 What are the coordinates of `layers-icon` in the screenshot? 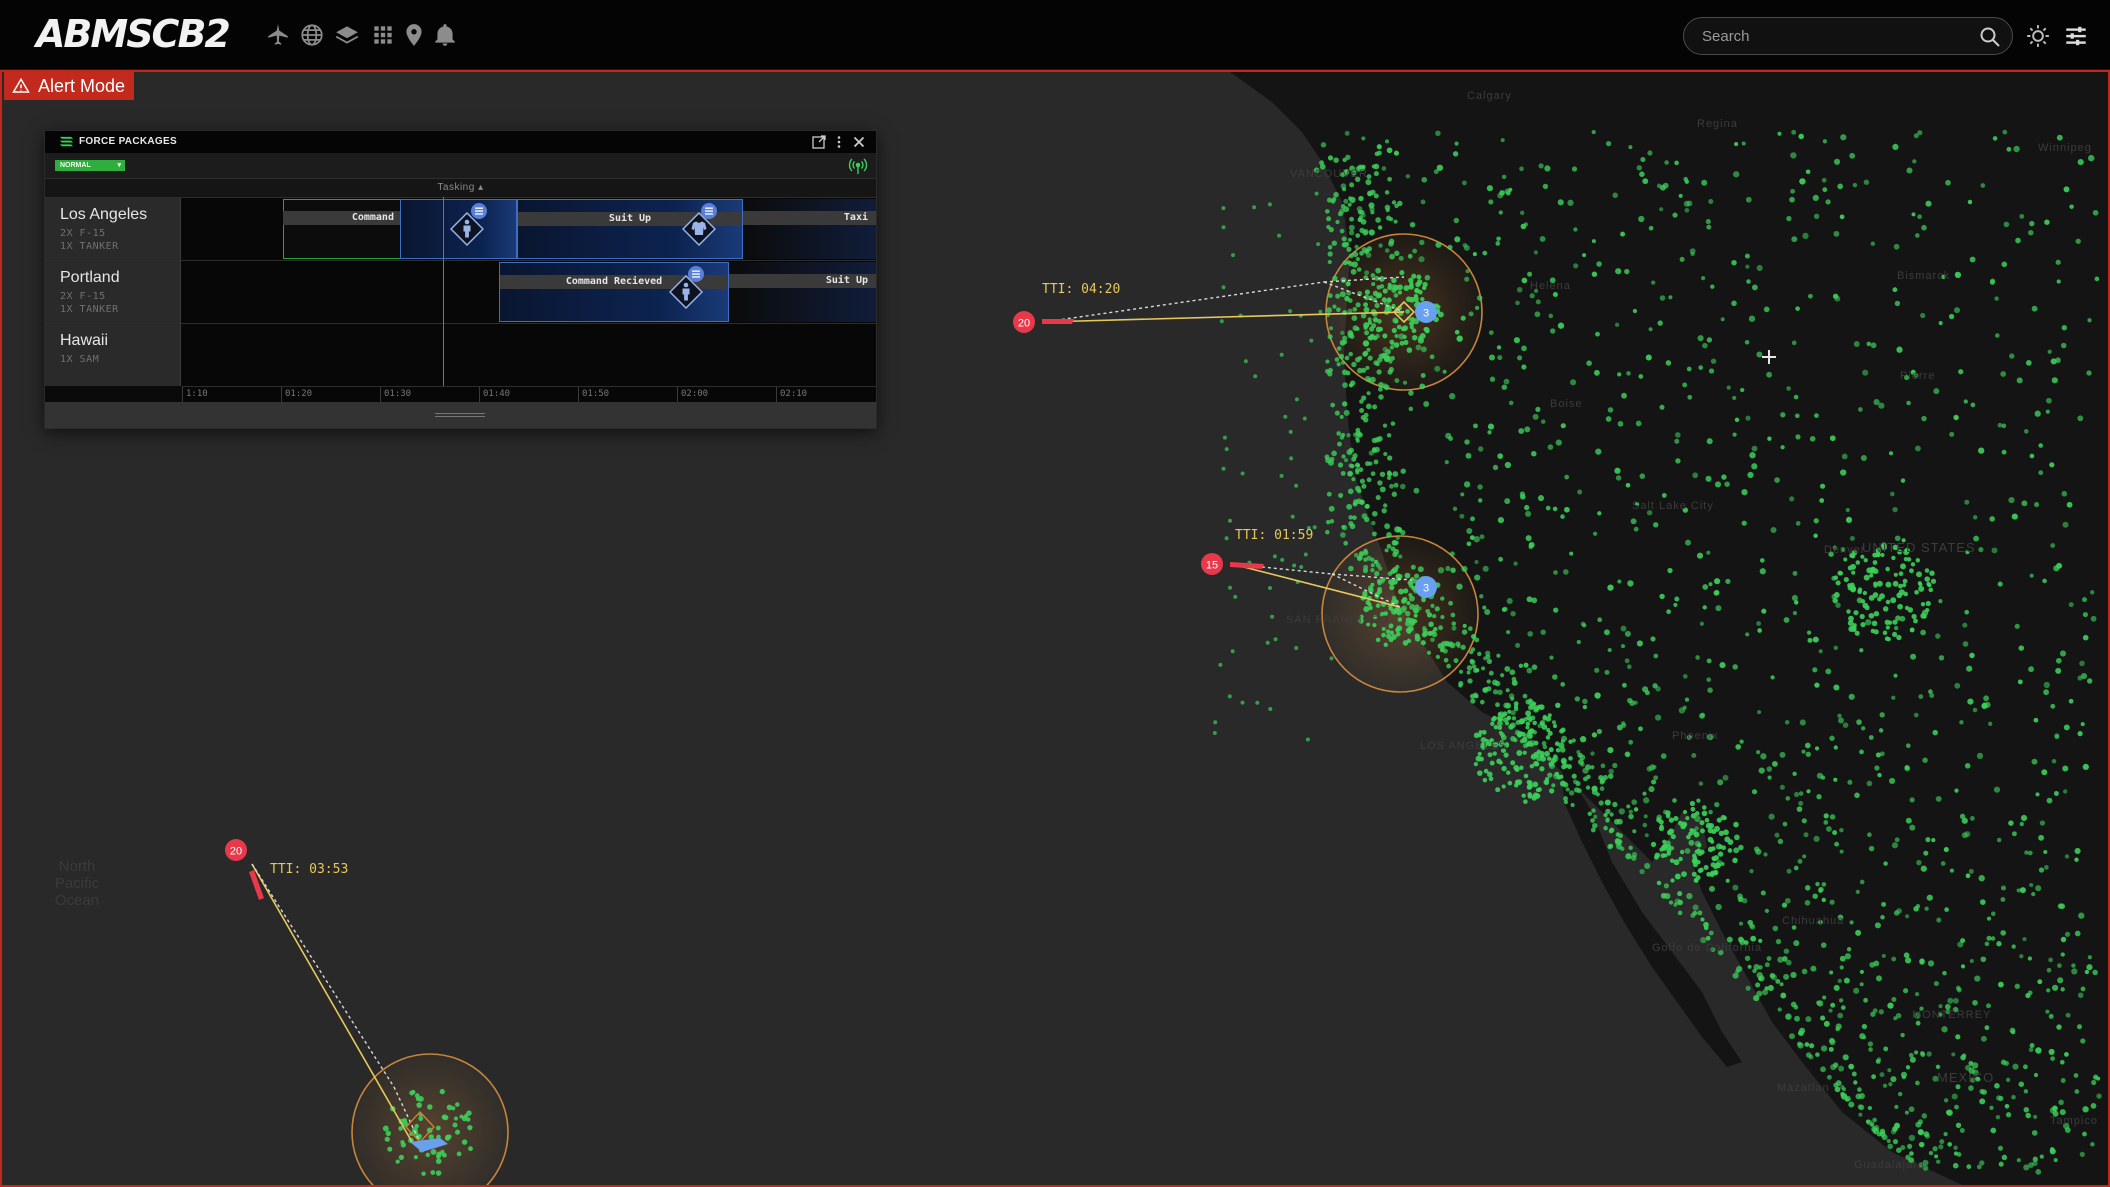 It's located at (347, 35).